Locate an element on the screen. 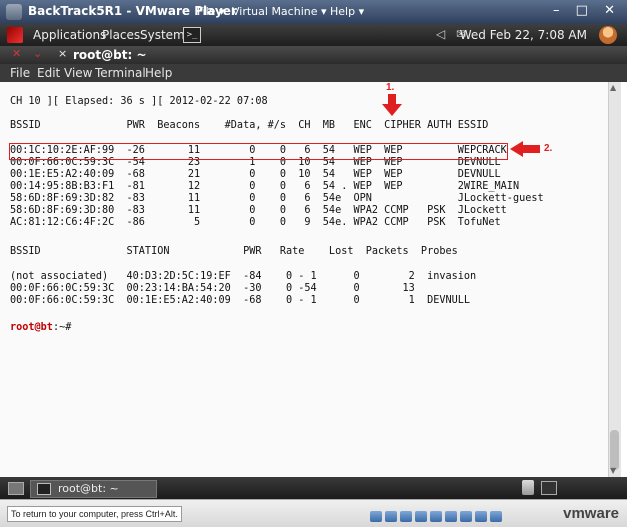 This screenshot has width=627, height=527. annotation-label-1: 1. is located at coordinates (390, 87).